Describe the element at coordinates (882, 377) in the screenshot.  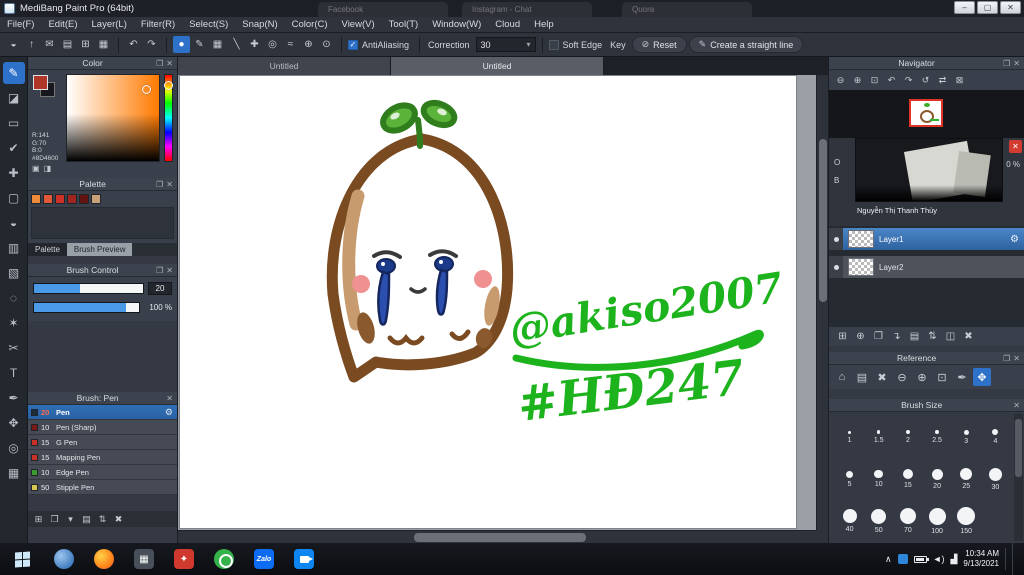
I see `clear-icon: ✖` at that location.